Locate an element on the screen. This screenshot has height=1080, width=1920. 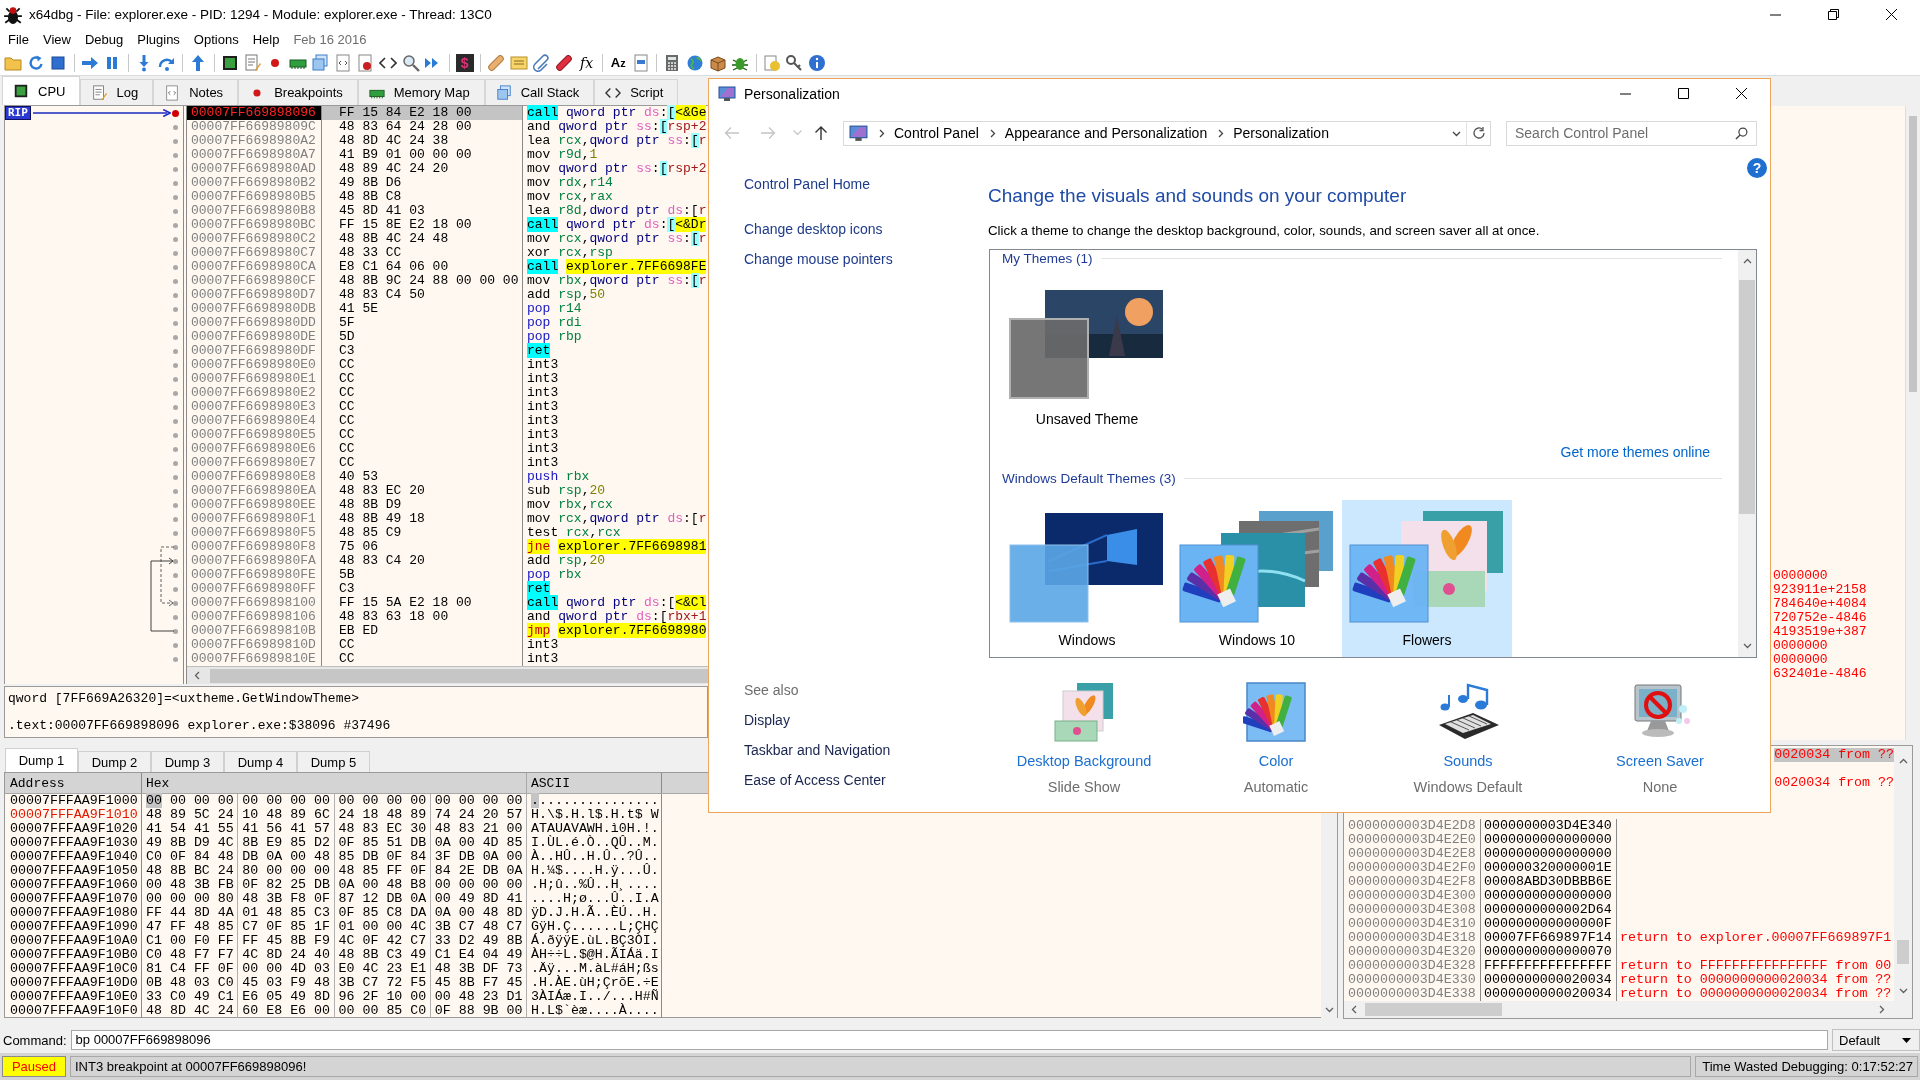
script-icon is located at coordinates (342, 62).